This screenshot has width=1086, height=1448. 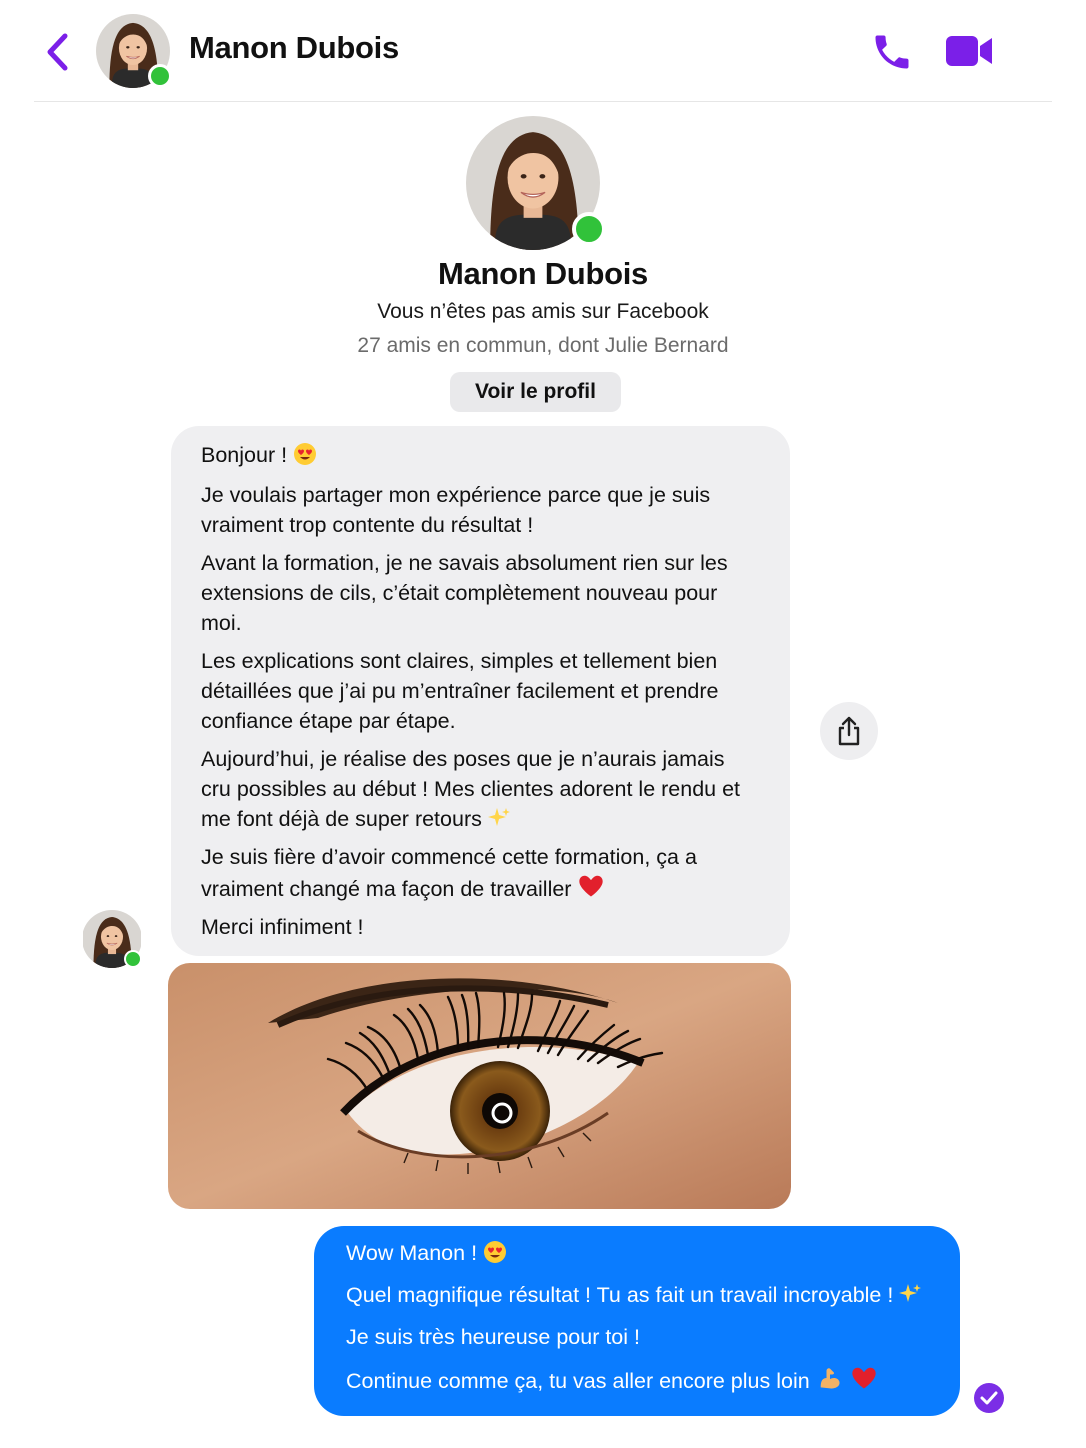 What do you see at coordinates (134, 51) in the screenshot?
I see `contact-avatar` at bounding box center [134, 51].